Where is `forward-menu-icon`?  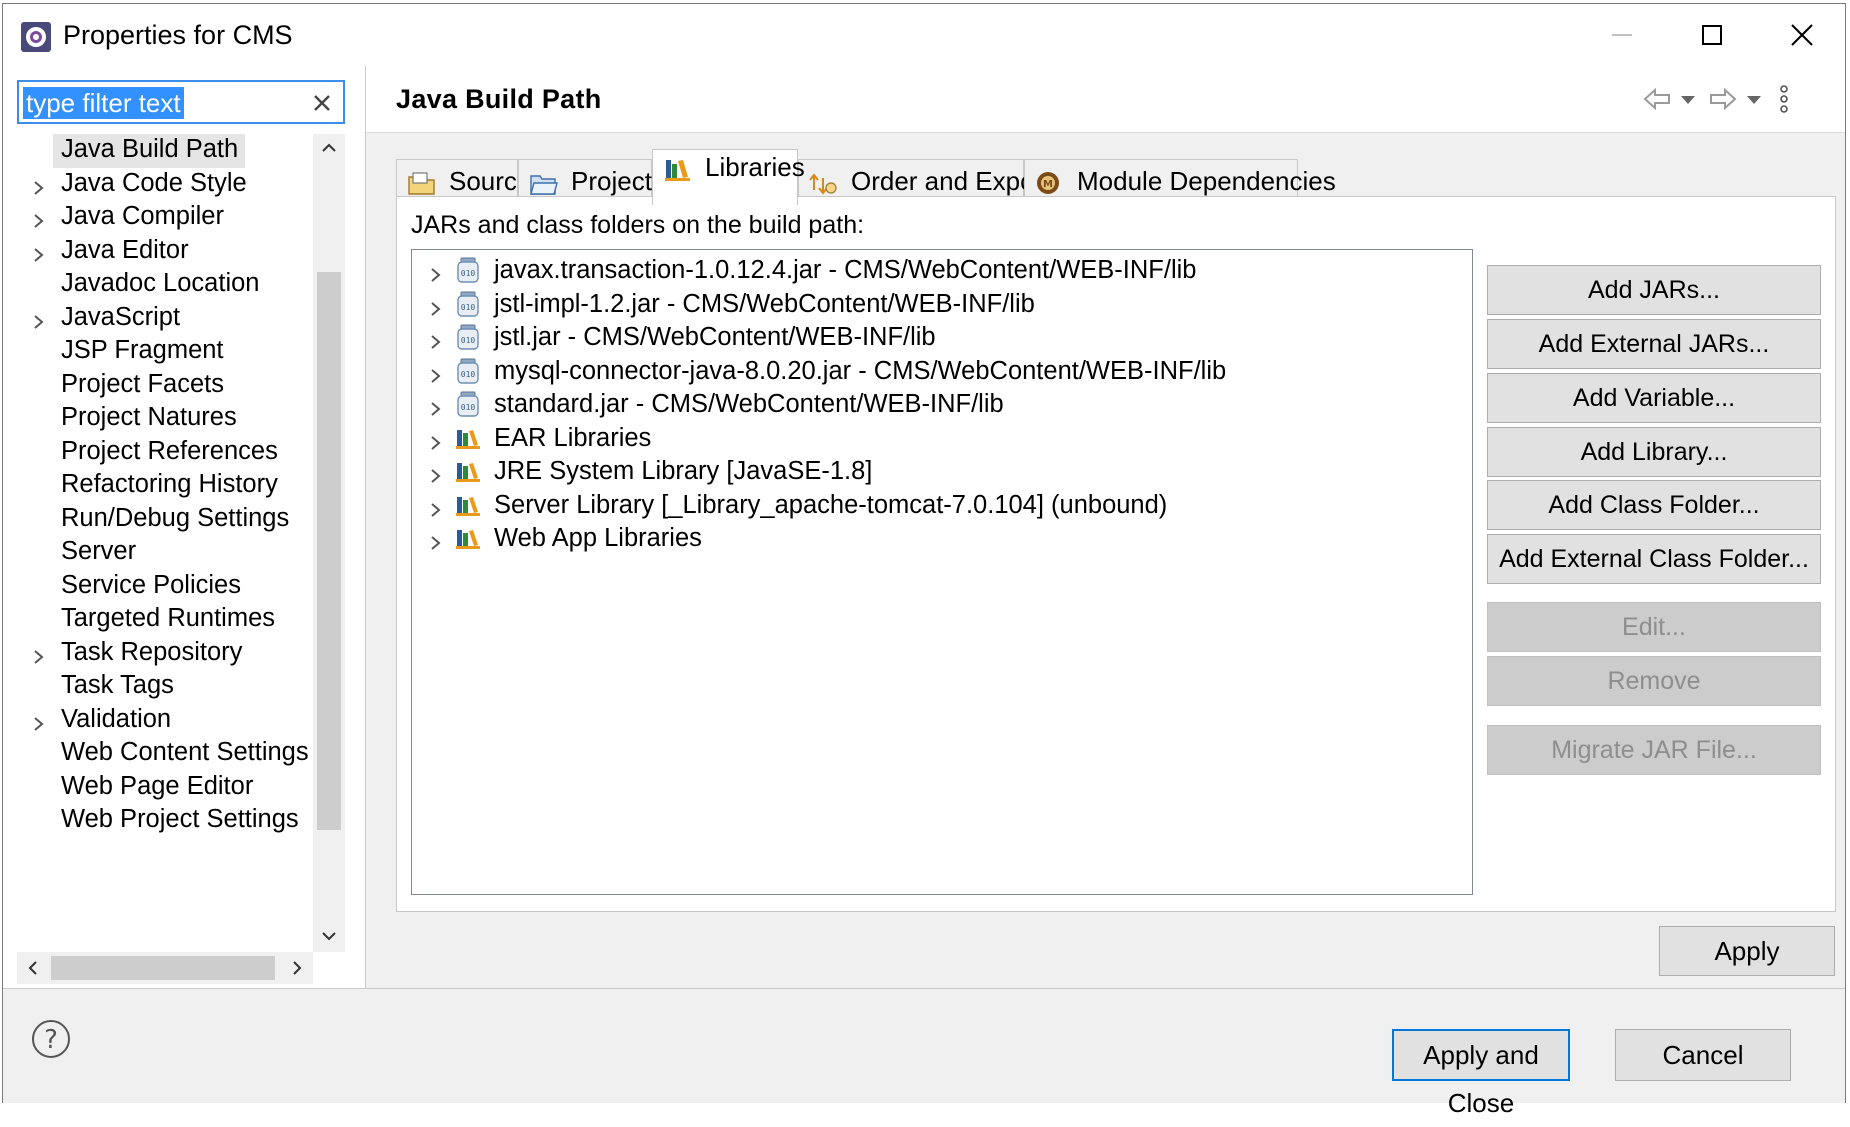 forward-menu-icon is located at coordinates (1754, 99).